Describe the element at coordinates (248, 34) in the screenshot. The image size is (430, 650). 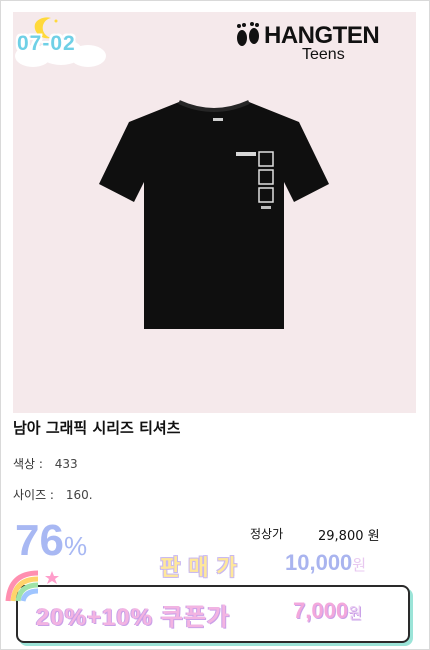
I see `footprint-icon` at that location.